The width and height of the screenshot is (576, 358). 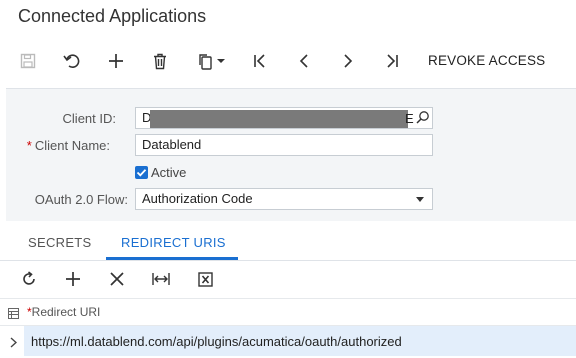 I want to click on client-name-field: Datablend, so click(x=284, y=145).